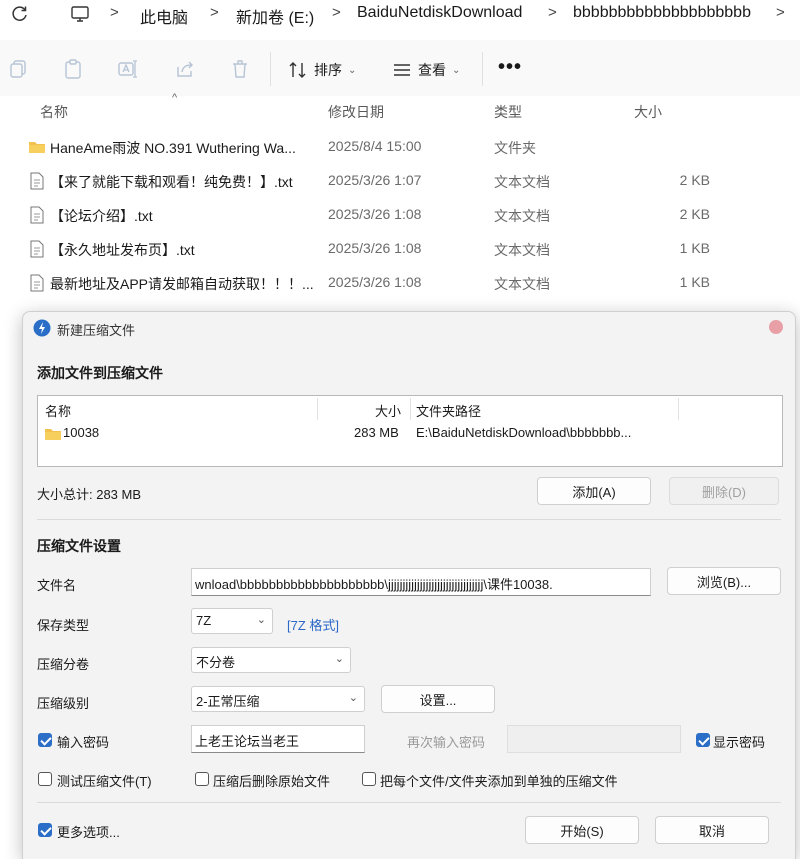 This screenshot has height=859, width=800. What do you see at coordinates (662, 13) in the screenshot?
I see `breadcrumb-current-folder: bbbbbbbbbbbbbbbbbbbb` at bounding box center [662, 13].